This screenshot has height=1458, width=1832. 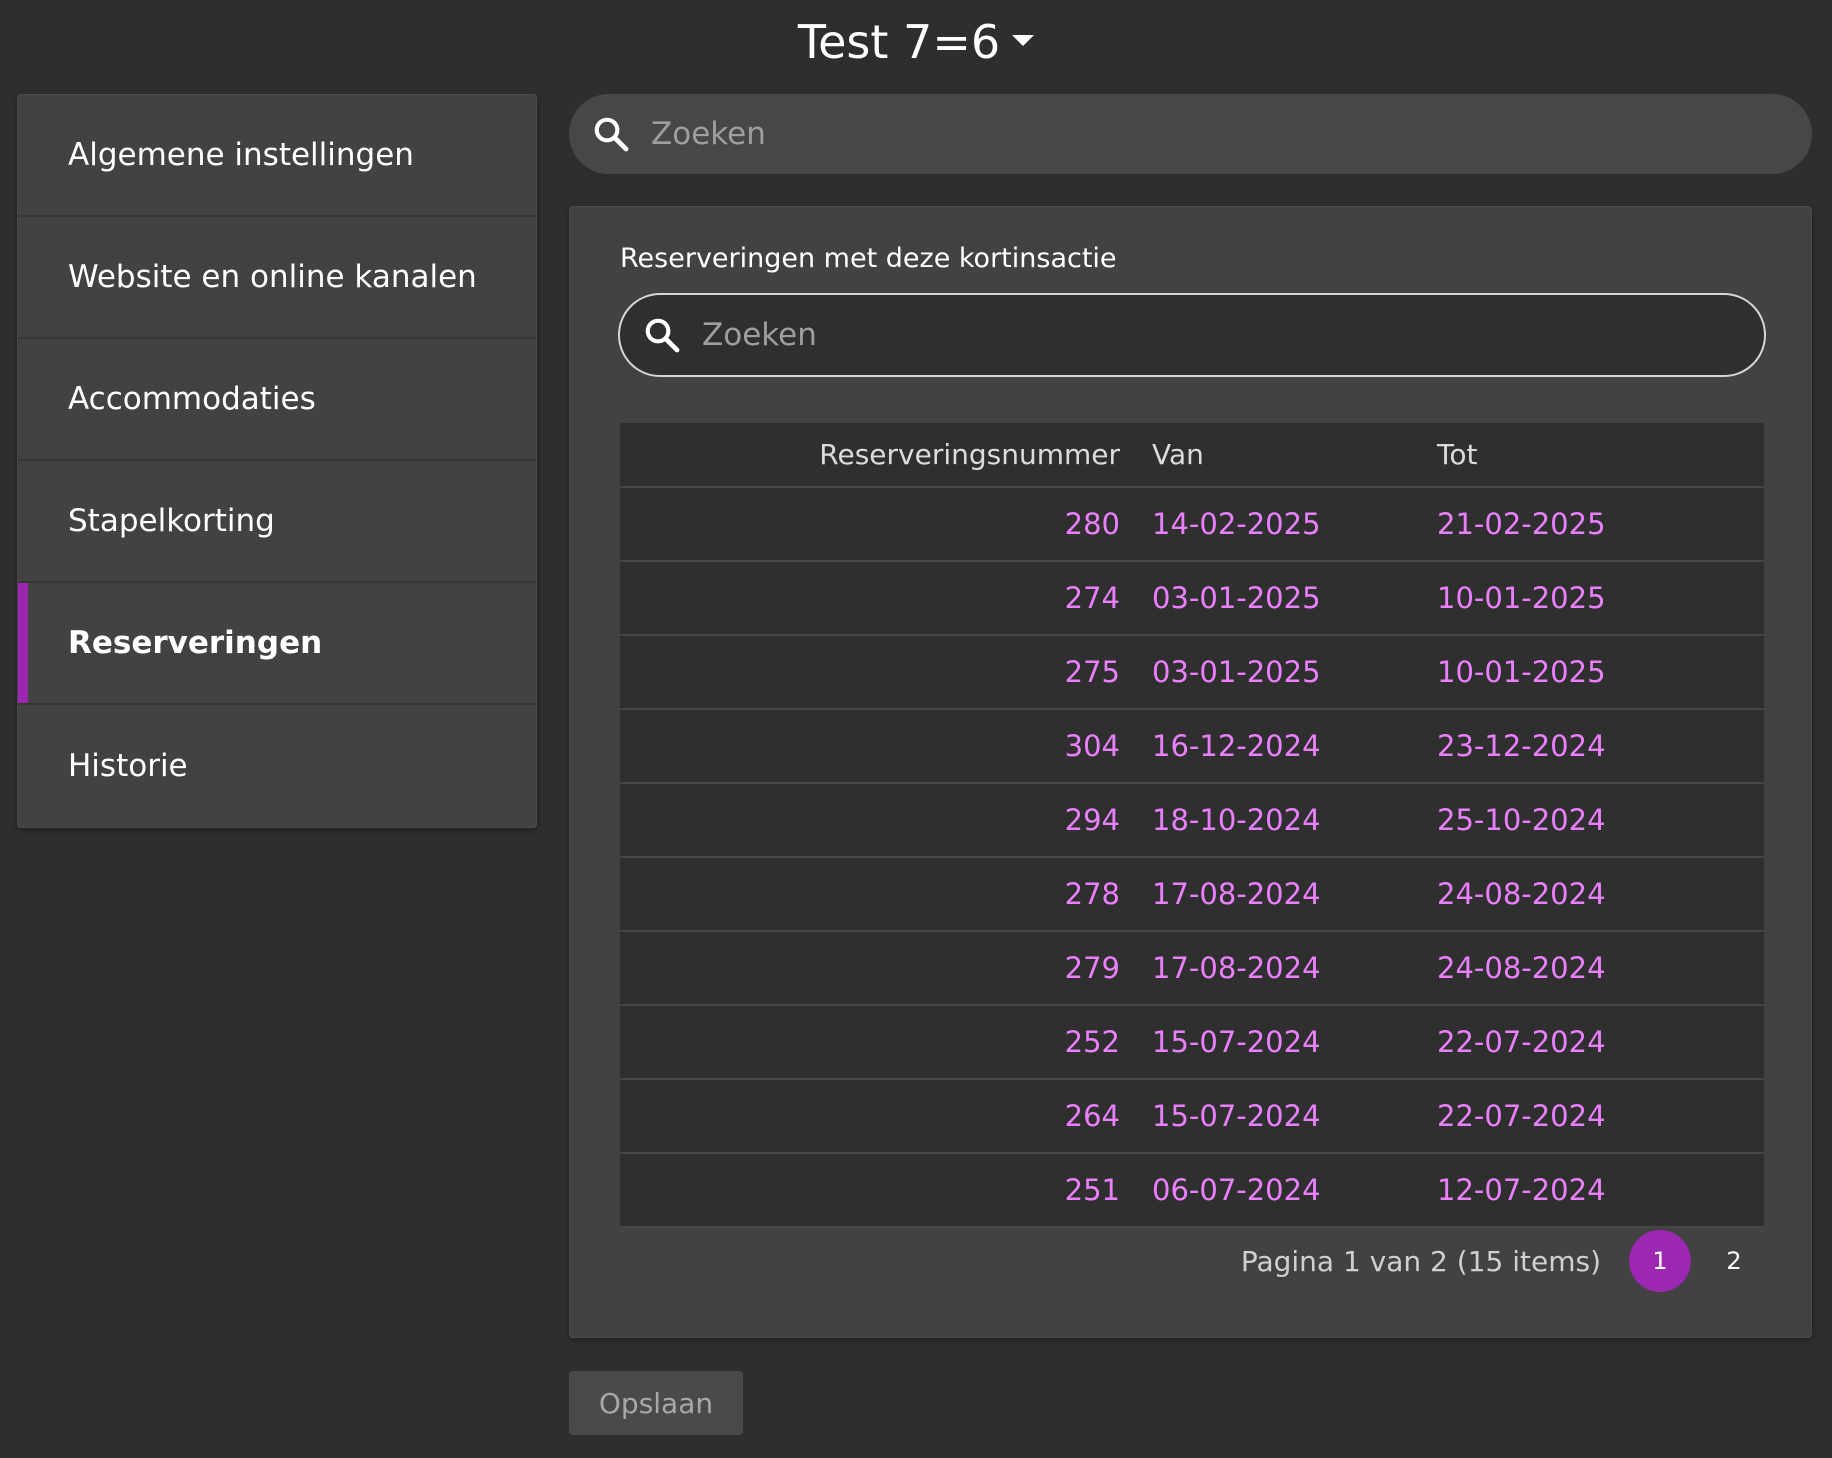 I want to click on table-row: 294 18-10-2024 25-10-2024, so click(x=1192, y=821).